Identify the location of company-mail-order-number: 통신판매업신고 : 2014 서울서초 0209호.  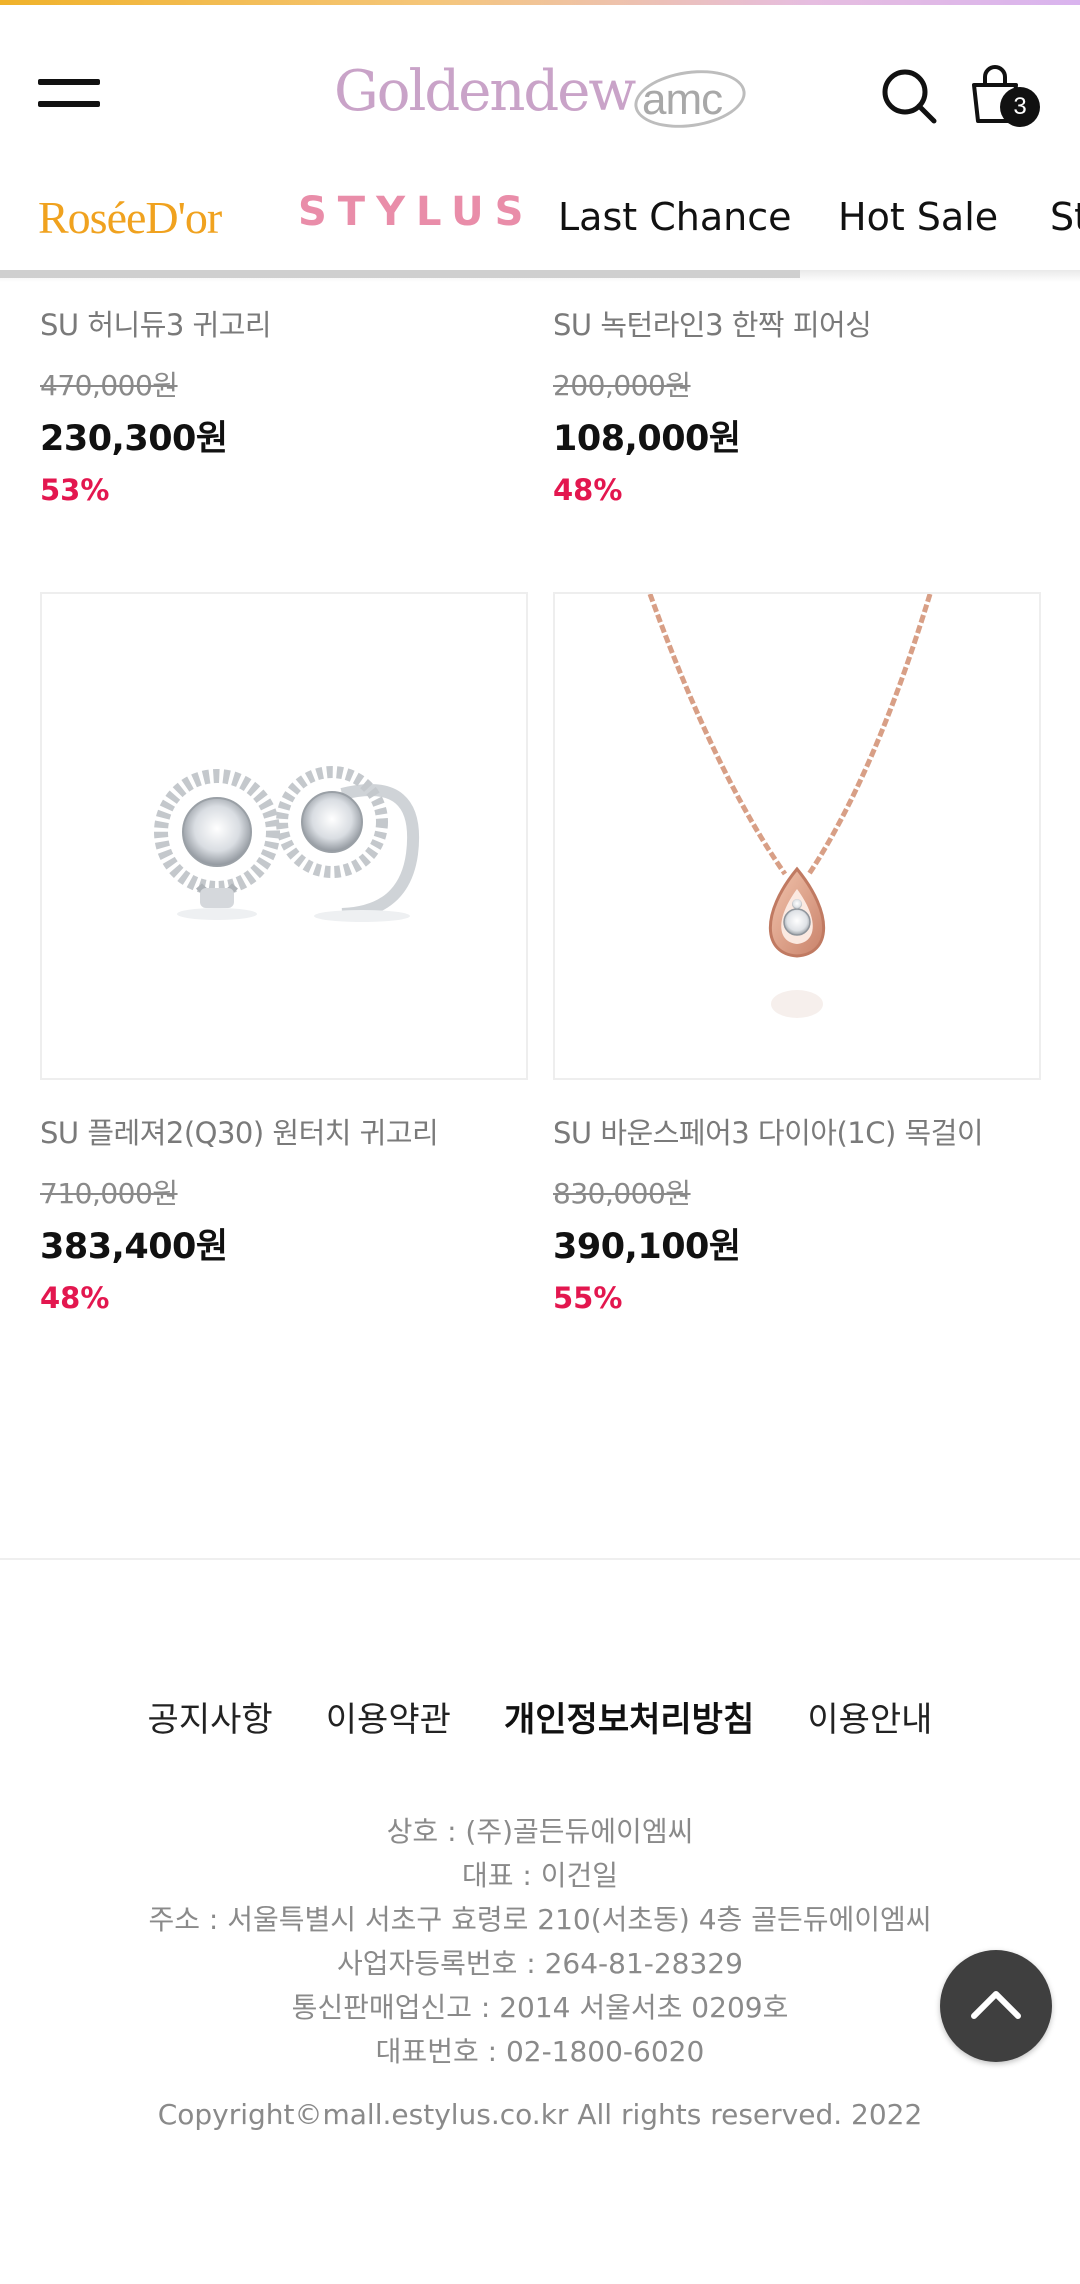
(540, 2007).